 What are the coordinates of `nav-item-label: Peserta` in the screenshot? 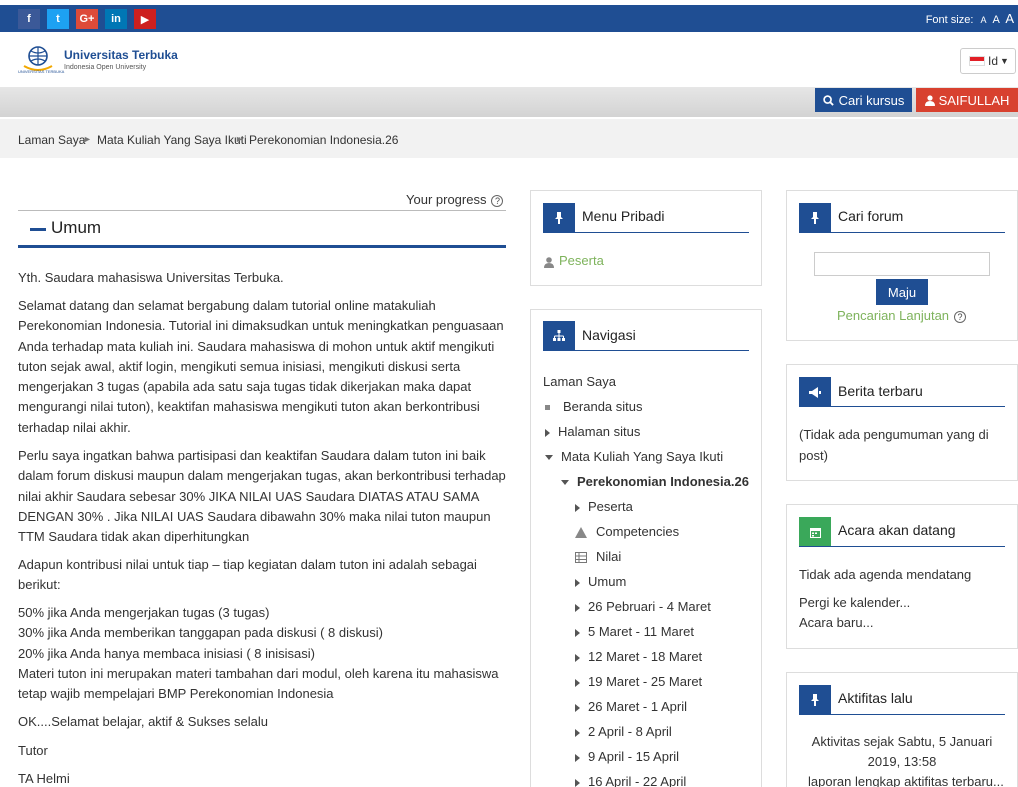 It's located at (610, 506).